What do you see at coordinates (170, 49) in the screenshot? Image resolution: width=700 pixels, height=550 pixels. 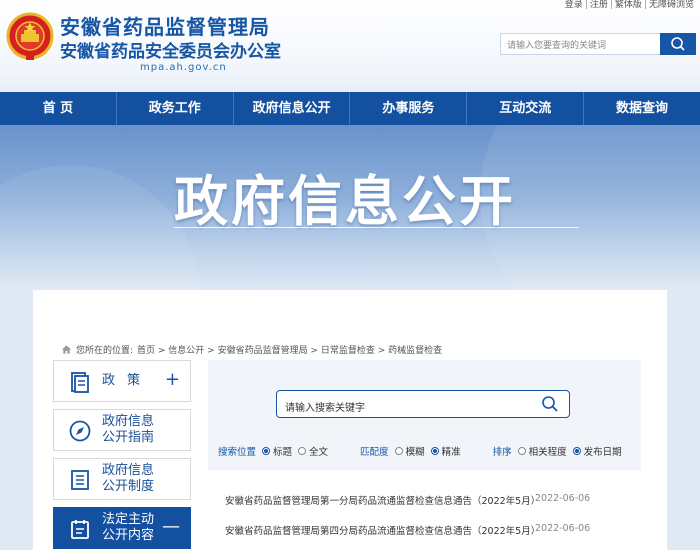 I see `site-title-sub: 安徽省药品安全委员会办公室` at bounding box center [170, 49].